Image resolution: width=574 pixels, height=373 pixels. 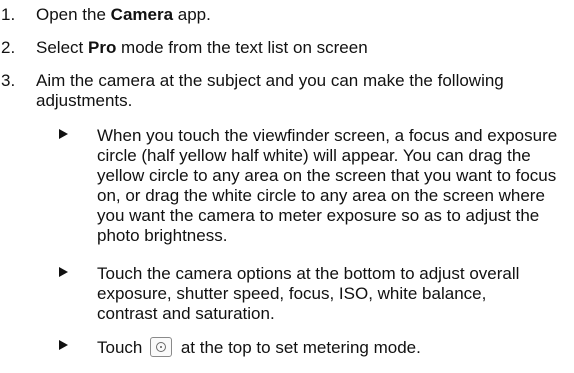 What do you see at coordinates (62, 47) in the screenshot?
I see `step-text-part: Select` at bounding box center [62, 47].